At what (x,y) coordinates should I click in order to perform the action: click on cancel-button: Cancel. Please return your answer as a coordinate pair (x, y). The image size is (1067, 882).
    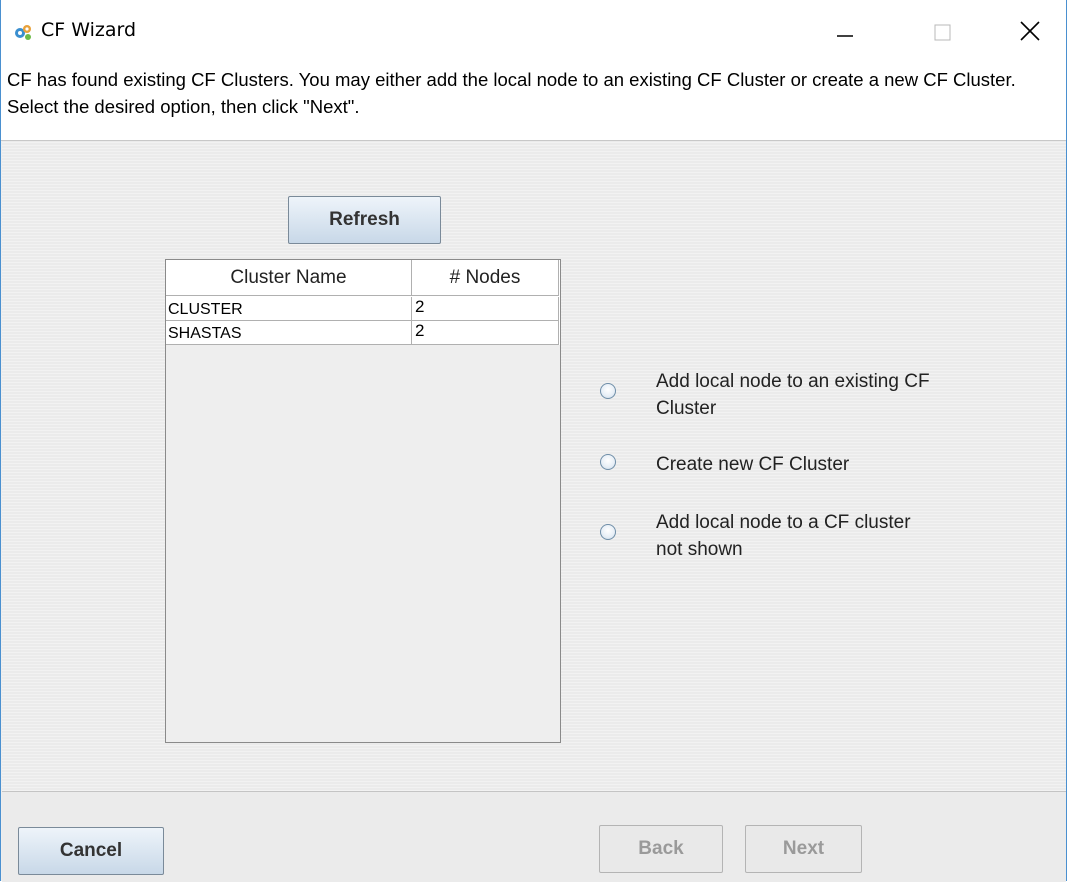
    Looking at the image, I should click on (91, 851).